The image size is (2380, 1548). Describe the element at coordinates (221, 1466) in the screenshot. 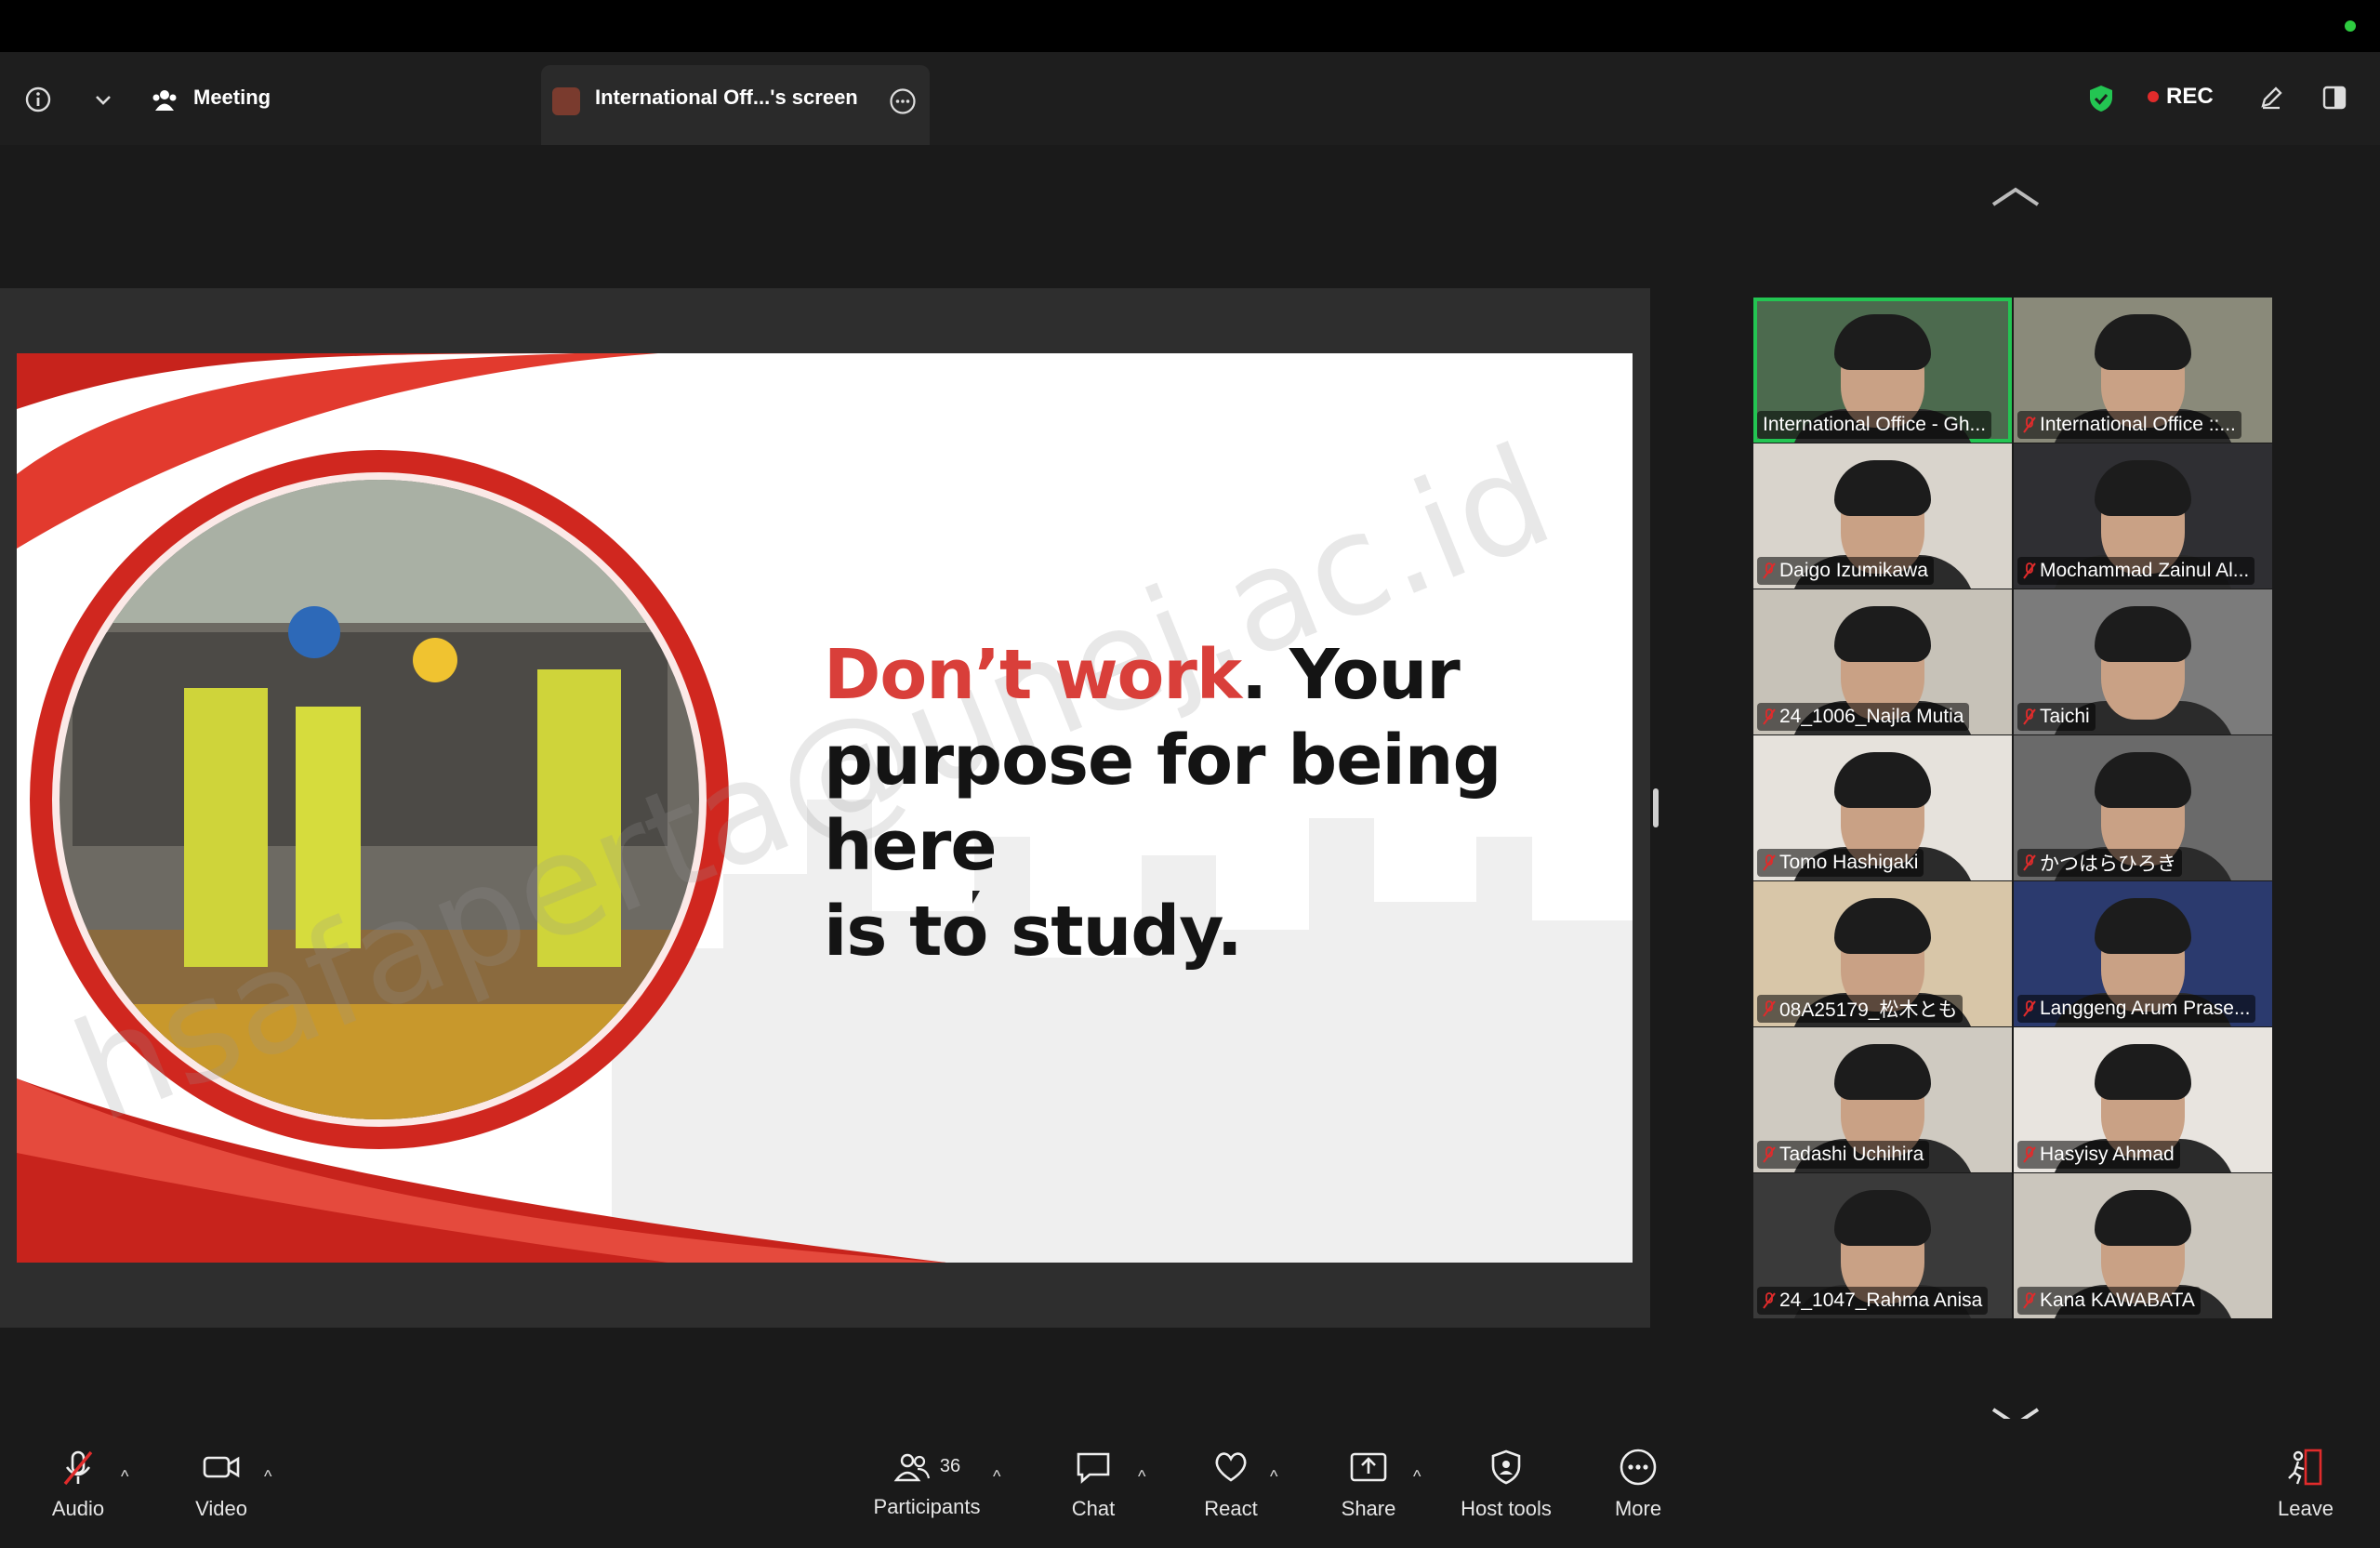

I see `video-camera-icon` at that location.